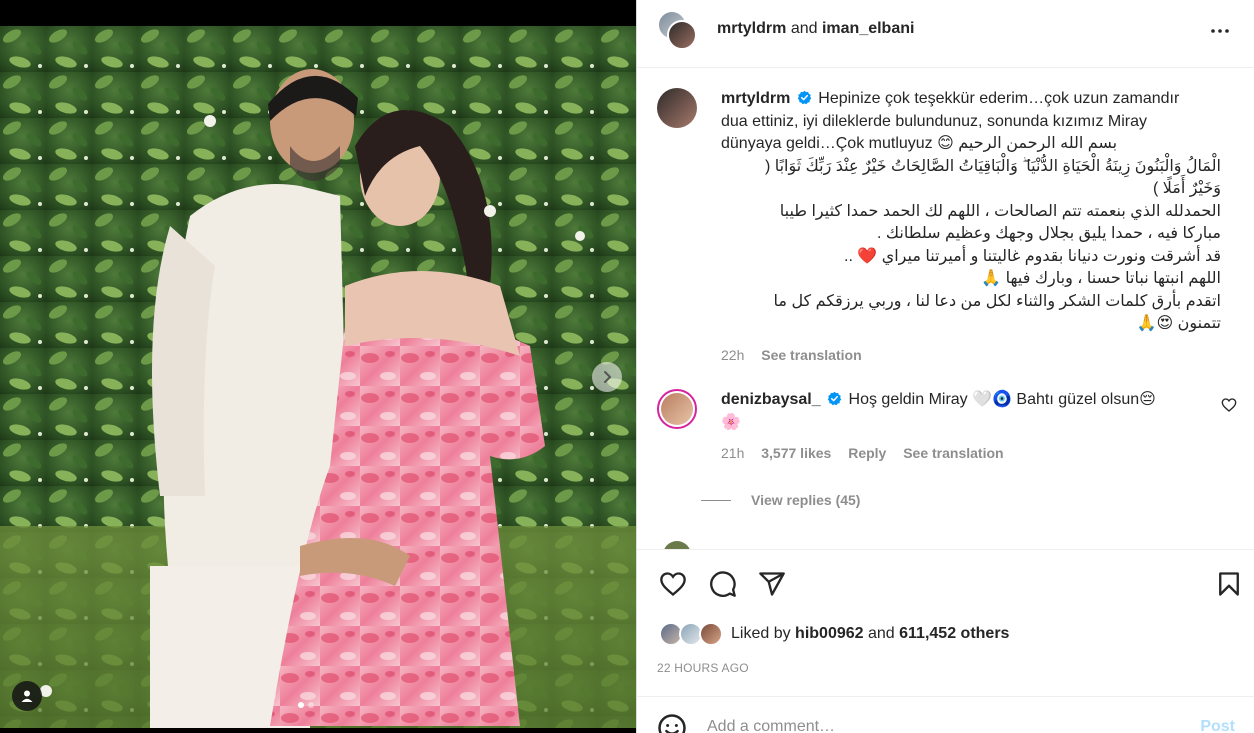 This screenshot has width=1254, height=733. I want to click on tagged-users-button, so click(27, 696).